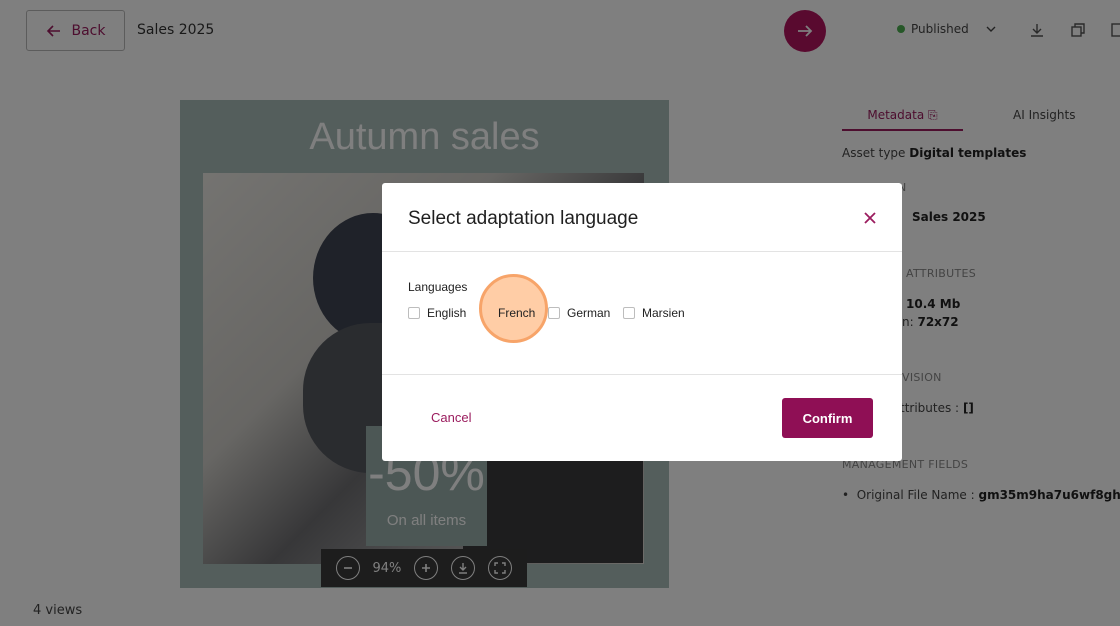 The width and height of the screenshot is (1120, 626). Describe the element at coordinates (523, 218) in the screenshot. I see `dialog-title: Select adaptation language` at that location.